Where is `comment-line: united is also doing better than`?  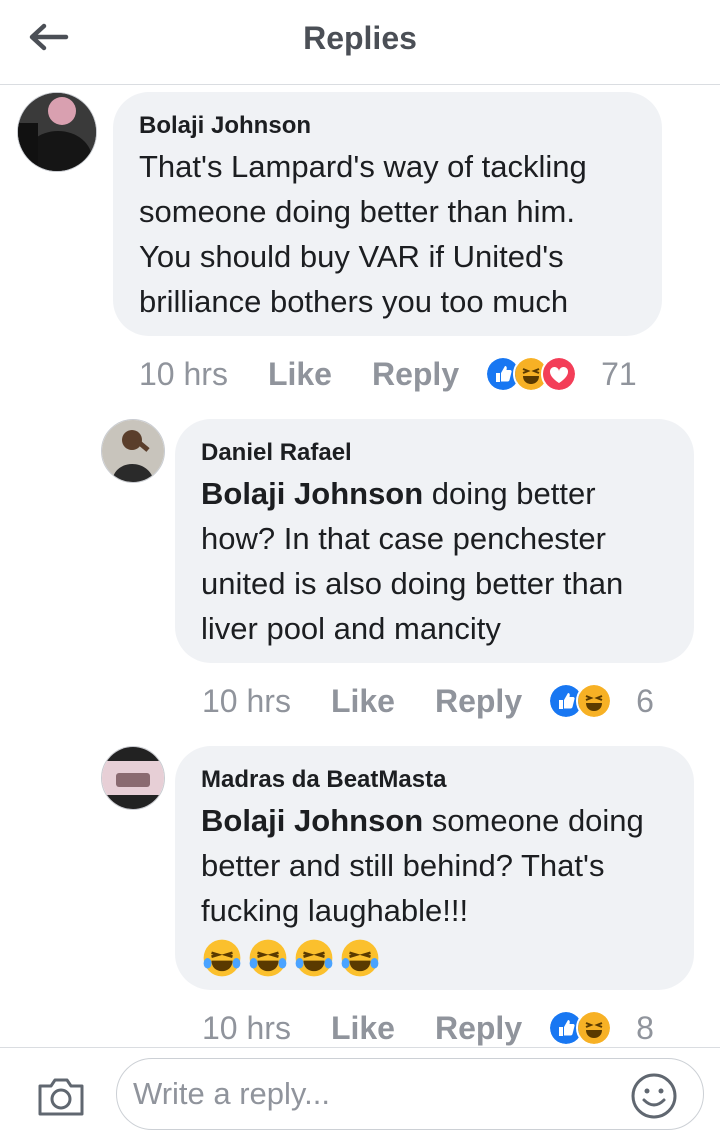 comment-line: united is also doing better than is located at coordinates (412, 583).